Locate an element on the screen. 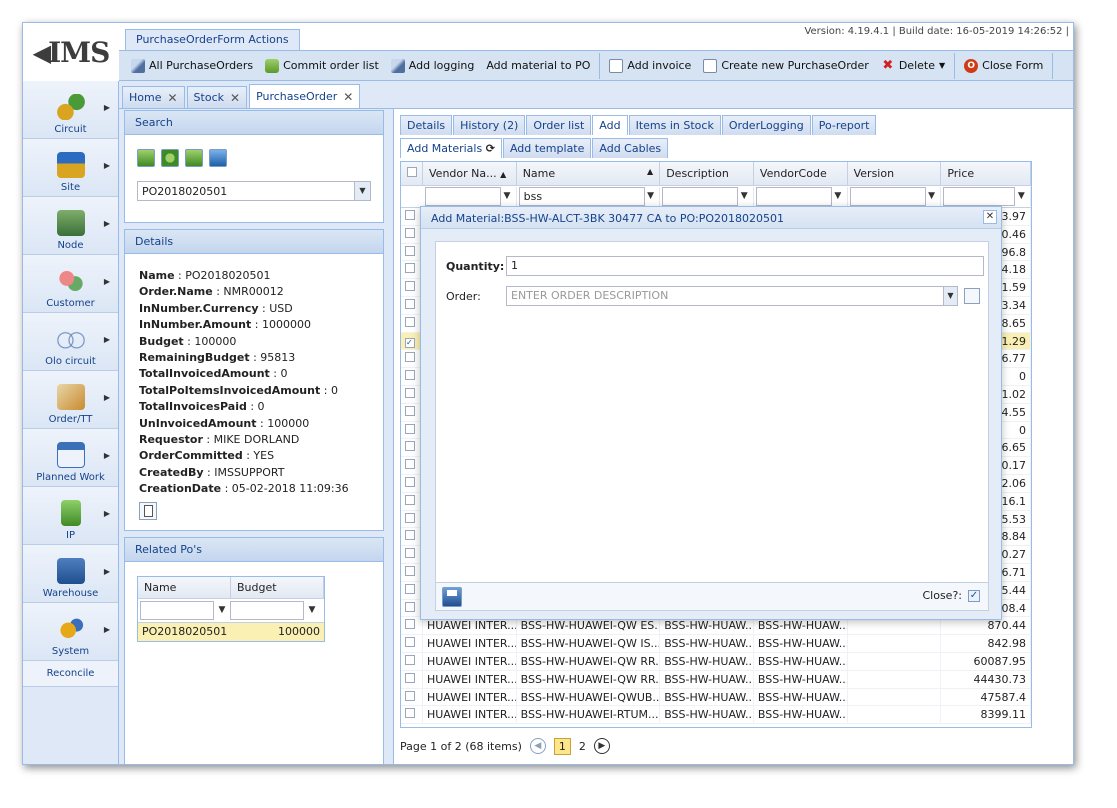 The width and height of the screenshot is (1117, 808). related-pos-filter-row: ▼ ▼ is located at coordinates (231, 611).